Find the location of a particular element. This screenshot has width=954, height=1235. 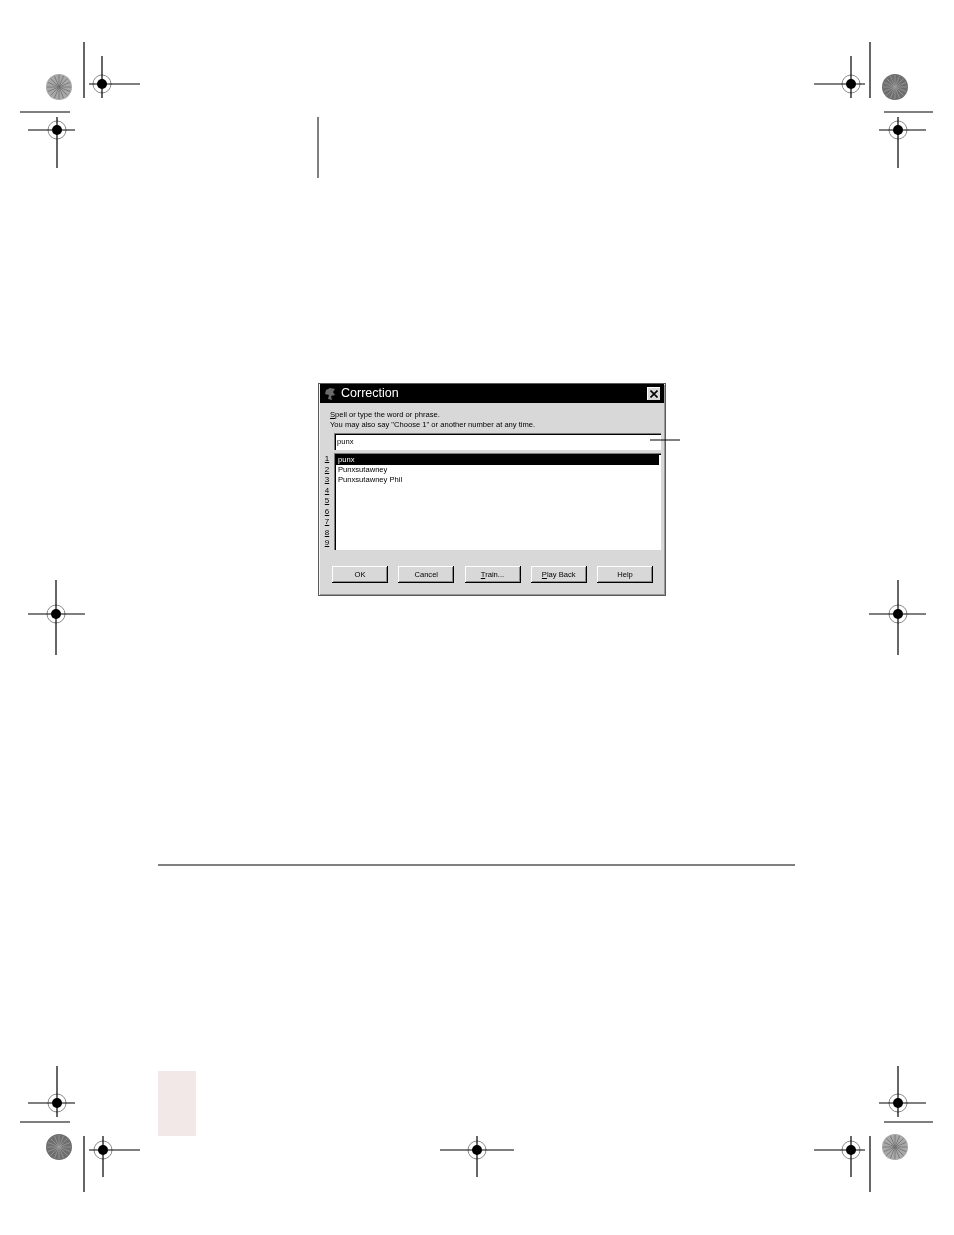

choice-number: 2 is located at coordinates (327, 469).